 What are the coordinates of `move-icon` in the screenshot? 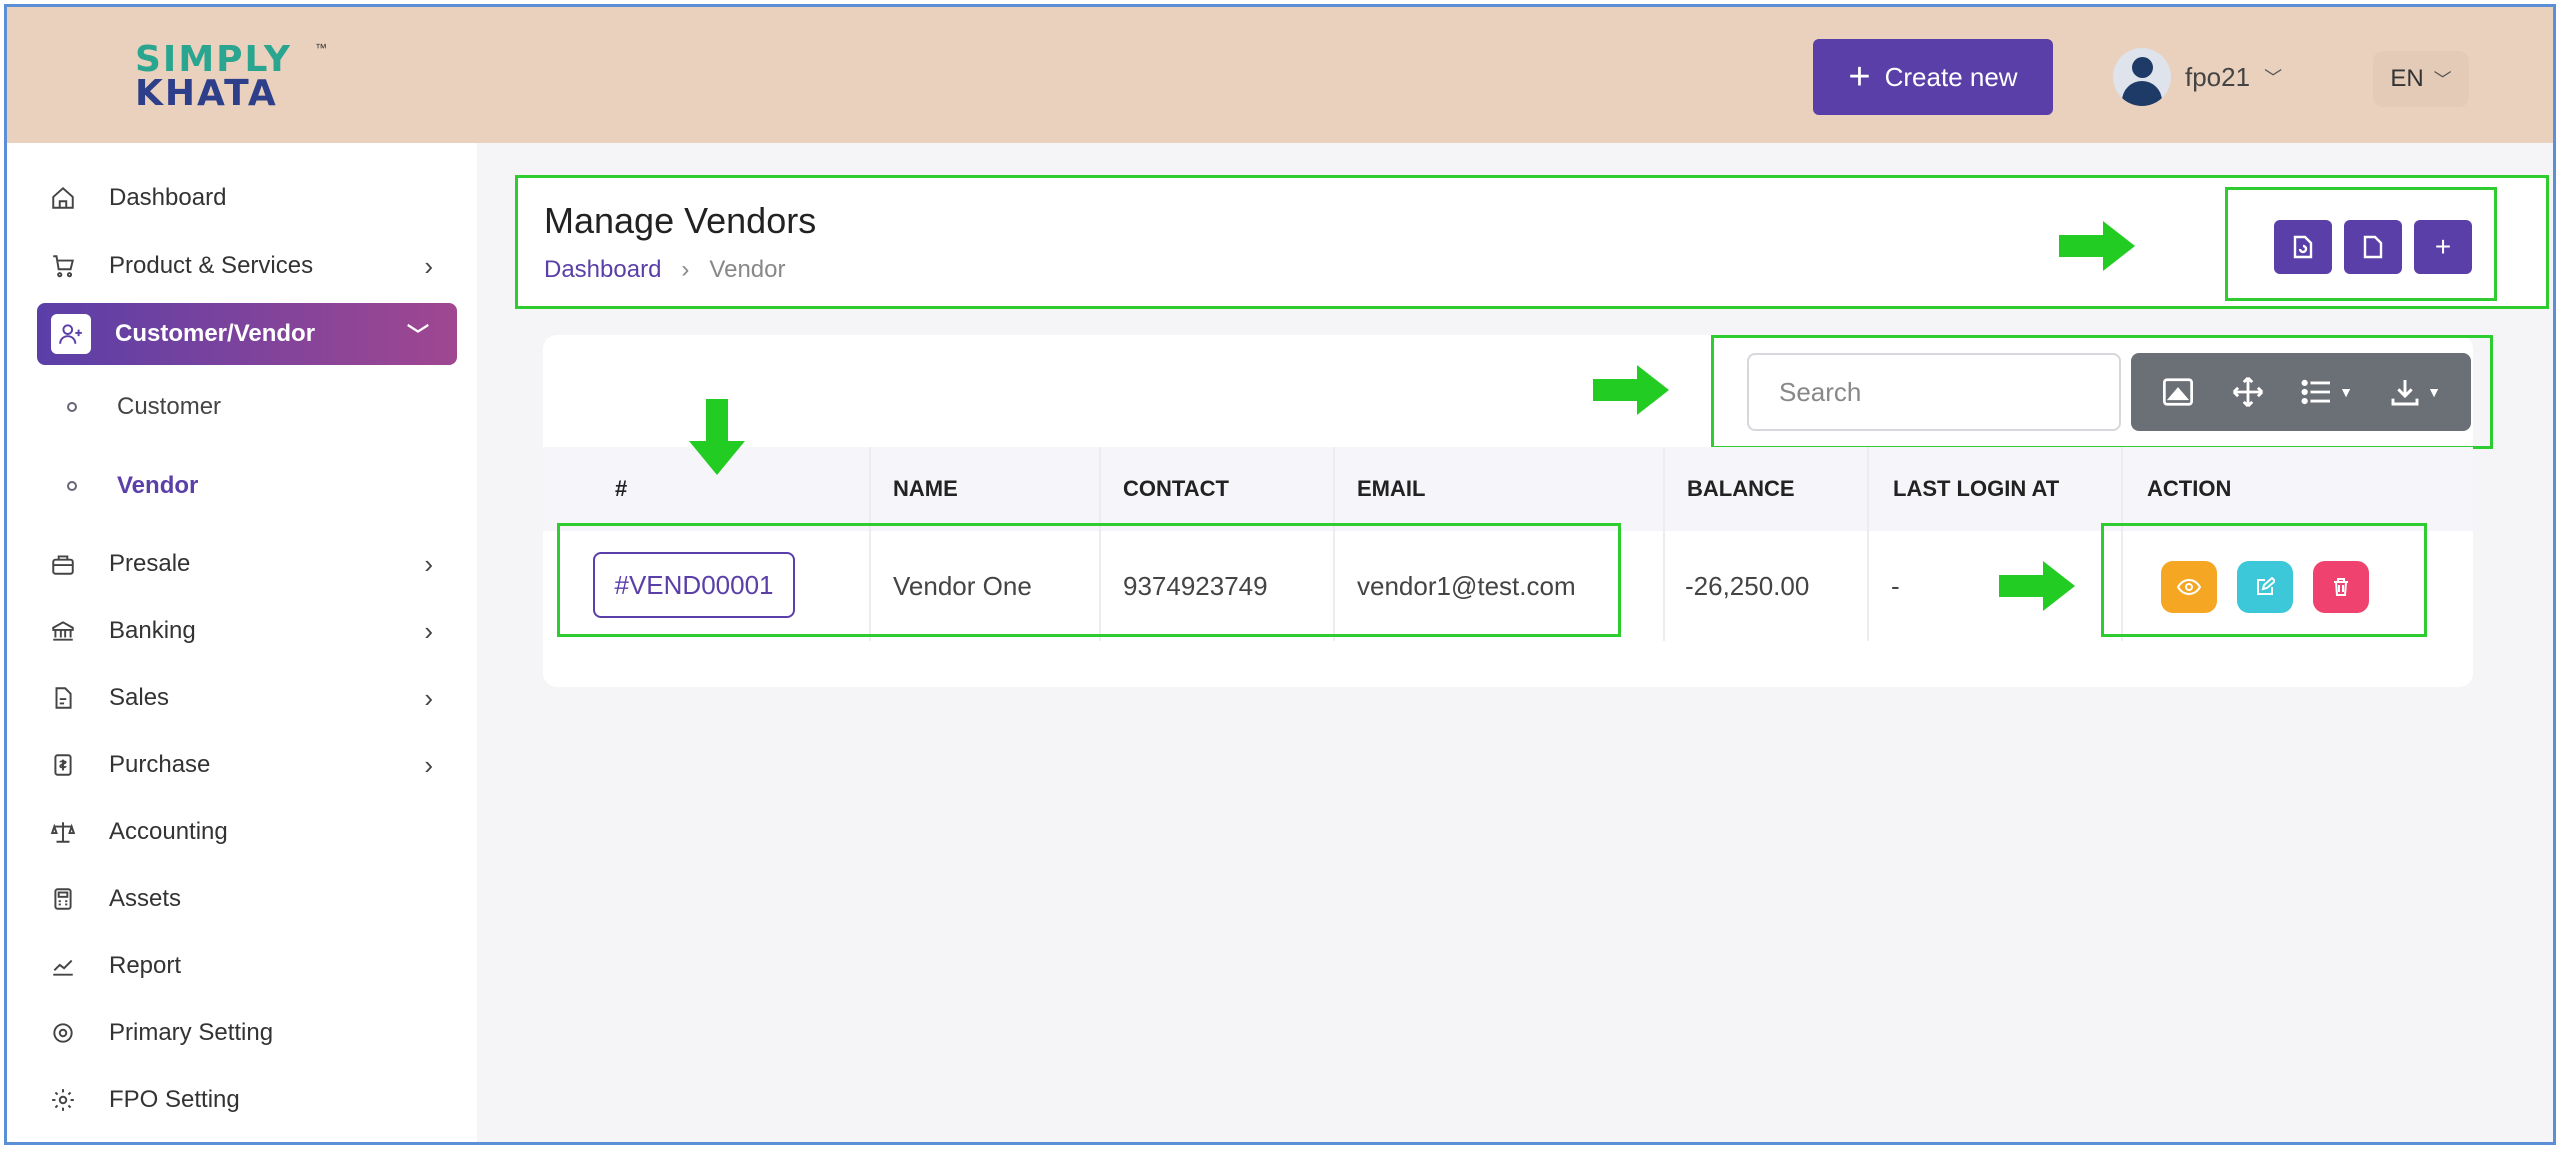 It's located at (2248, 392).